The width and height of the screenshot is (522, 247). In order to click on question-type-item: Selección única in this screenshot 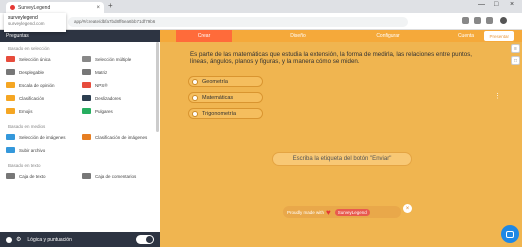, I will do `click(42, 59)`.